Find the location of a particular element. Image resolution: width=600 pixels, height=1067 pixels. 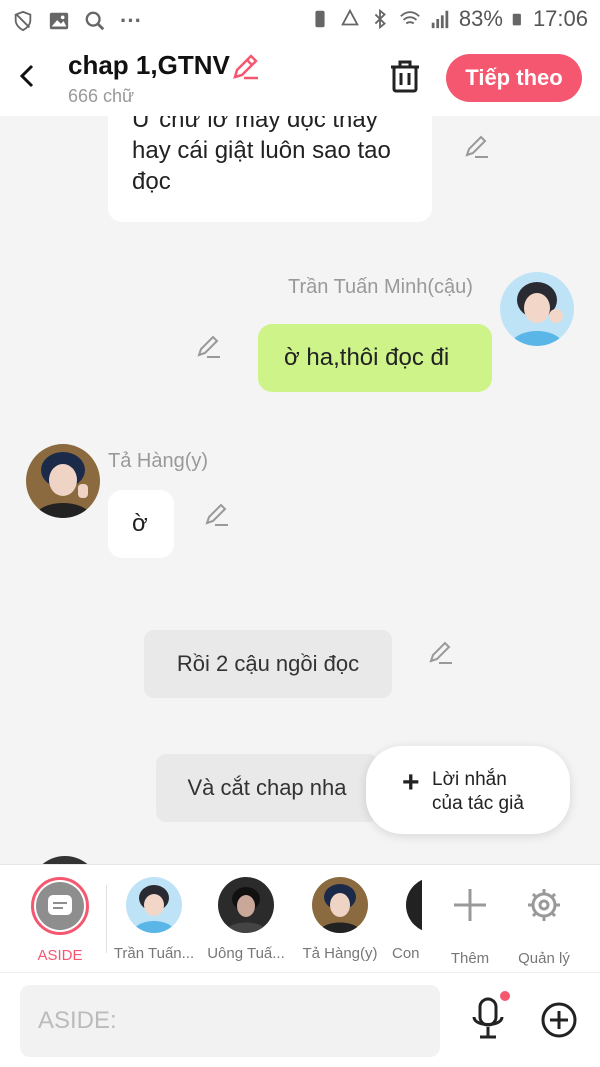

character-label: ASIDE is located at coordinates (60, 955).